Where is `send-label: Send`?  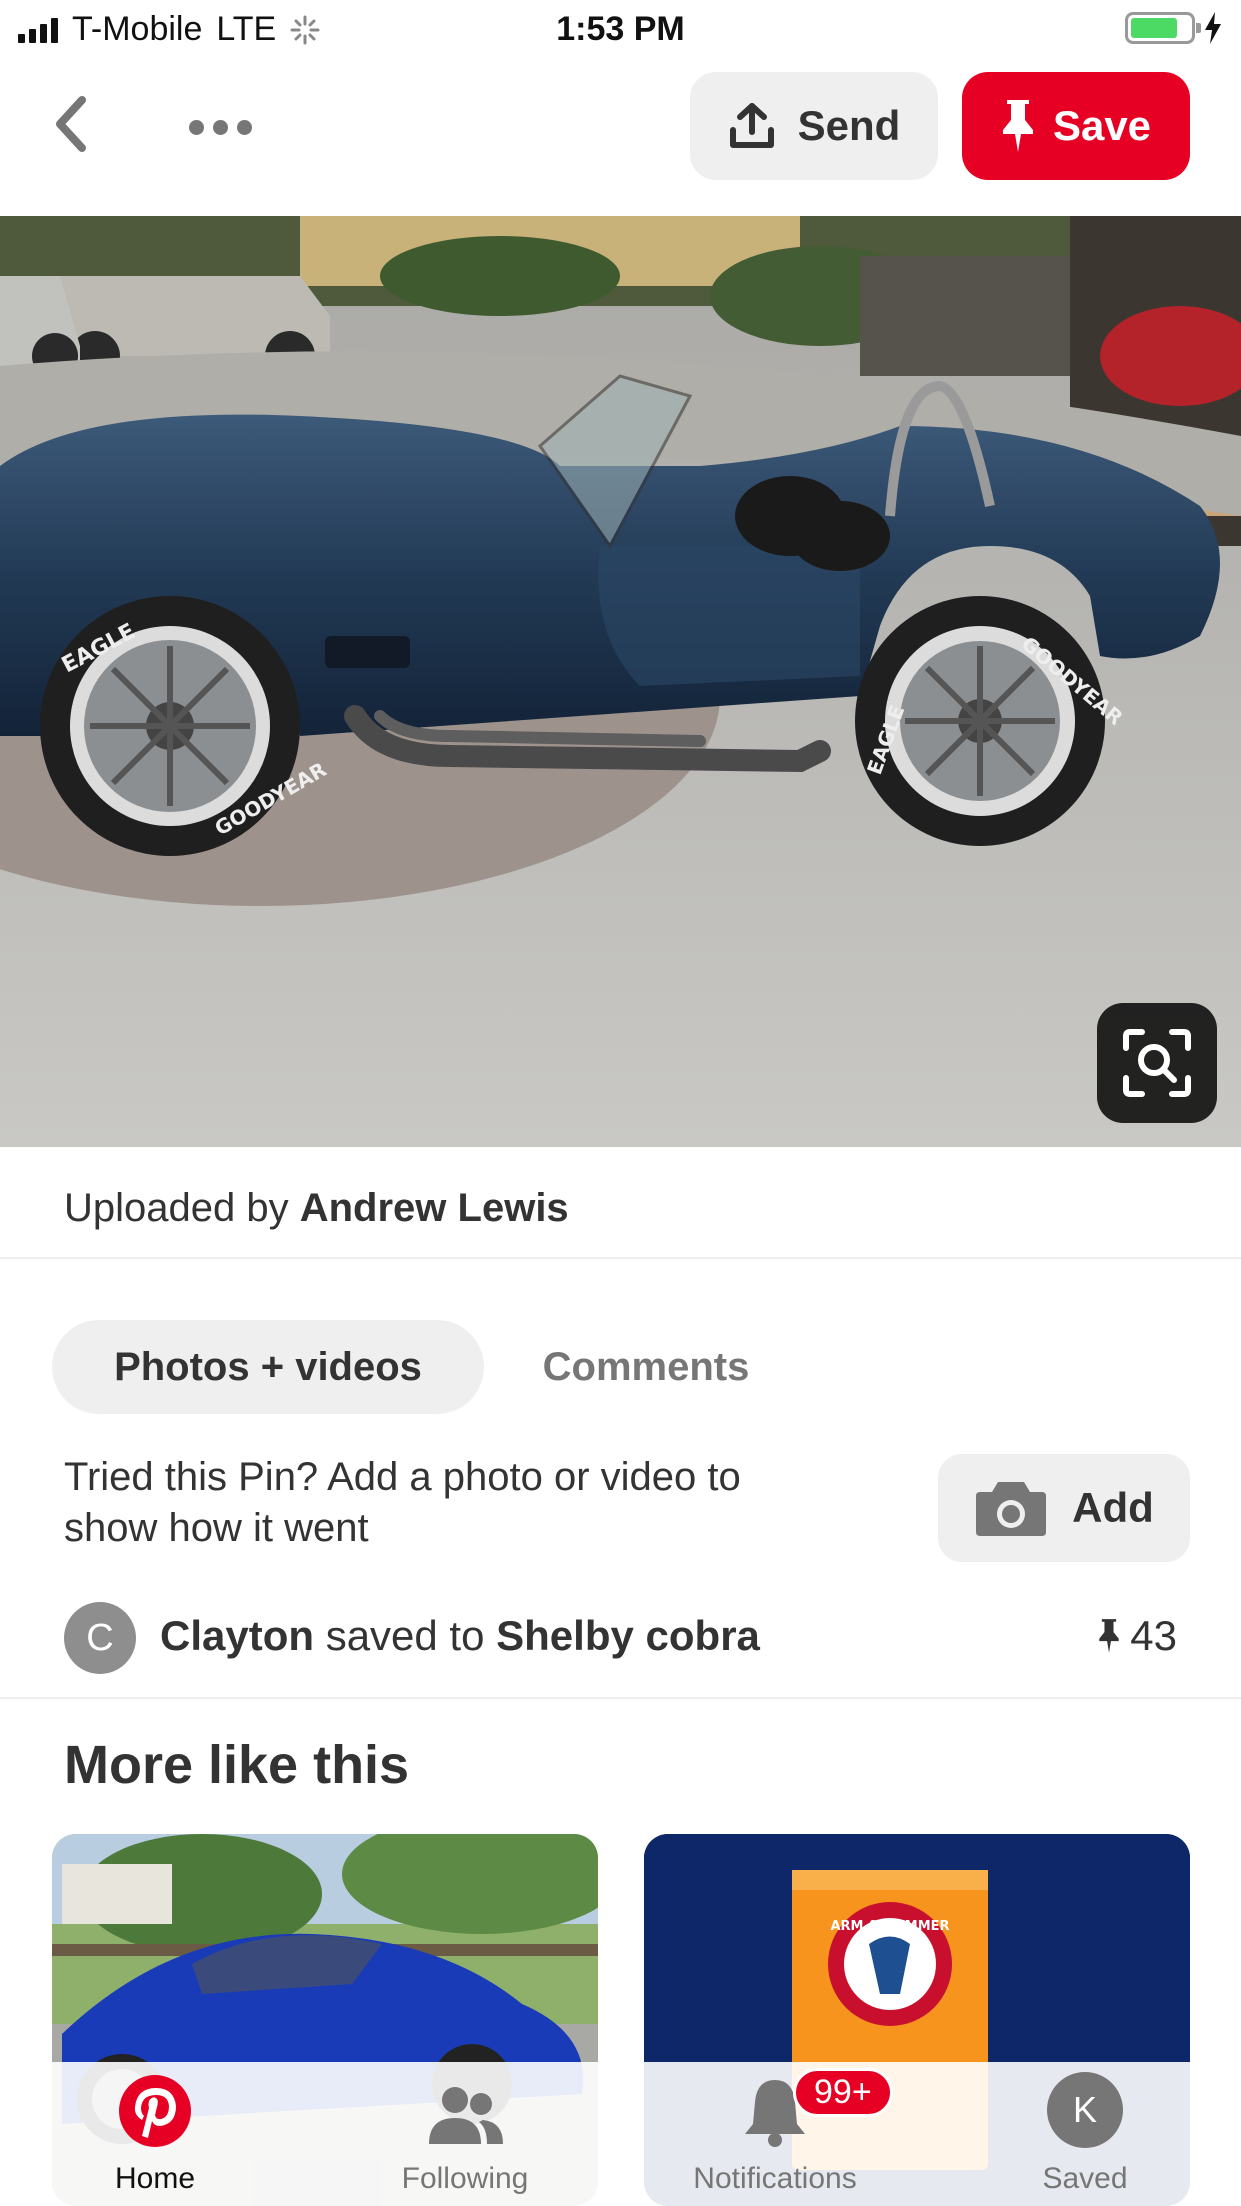
send-label: Send is located at coordinates (849, 125).